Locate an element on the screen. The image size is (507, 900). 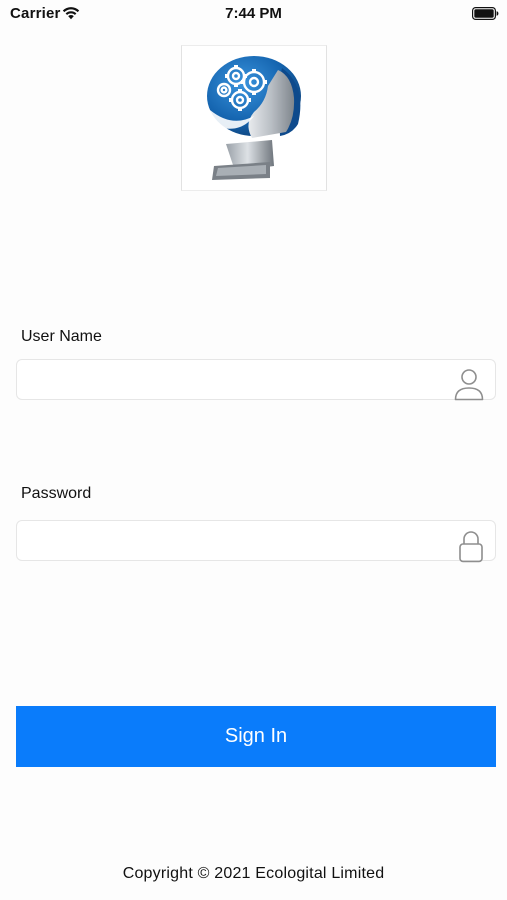
username-field is located at coordinates (256, 380).